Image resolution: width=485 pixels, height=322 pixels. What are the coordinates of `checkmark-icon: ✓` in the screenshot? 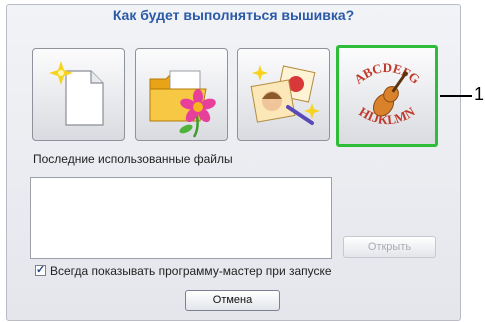 It's located at (41, 270).